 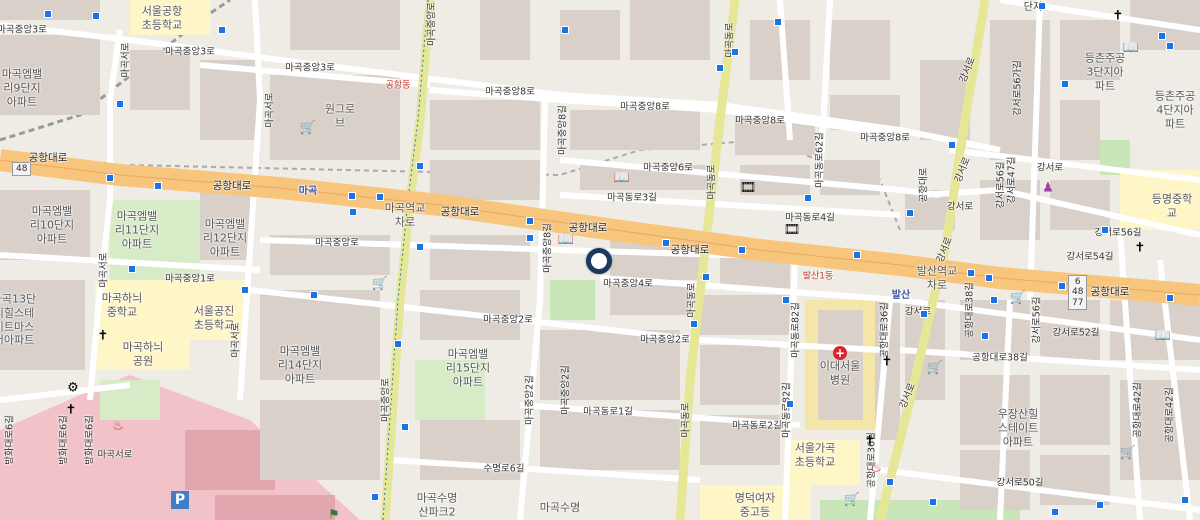 What do you see at coordinates (190, 52) in the screenshot?
I see `label-road: 마곡중앙3로` at bounding box center [190, 52].